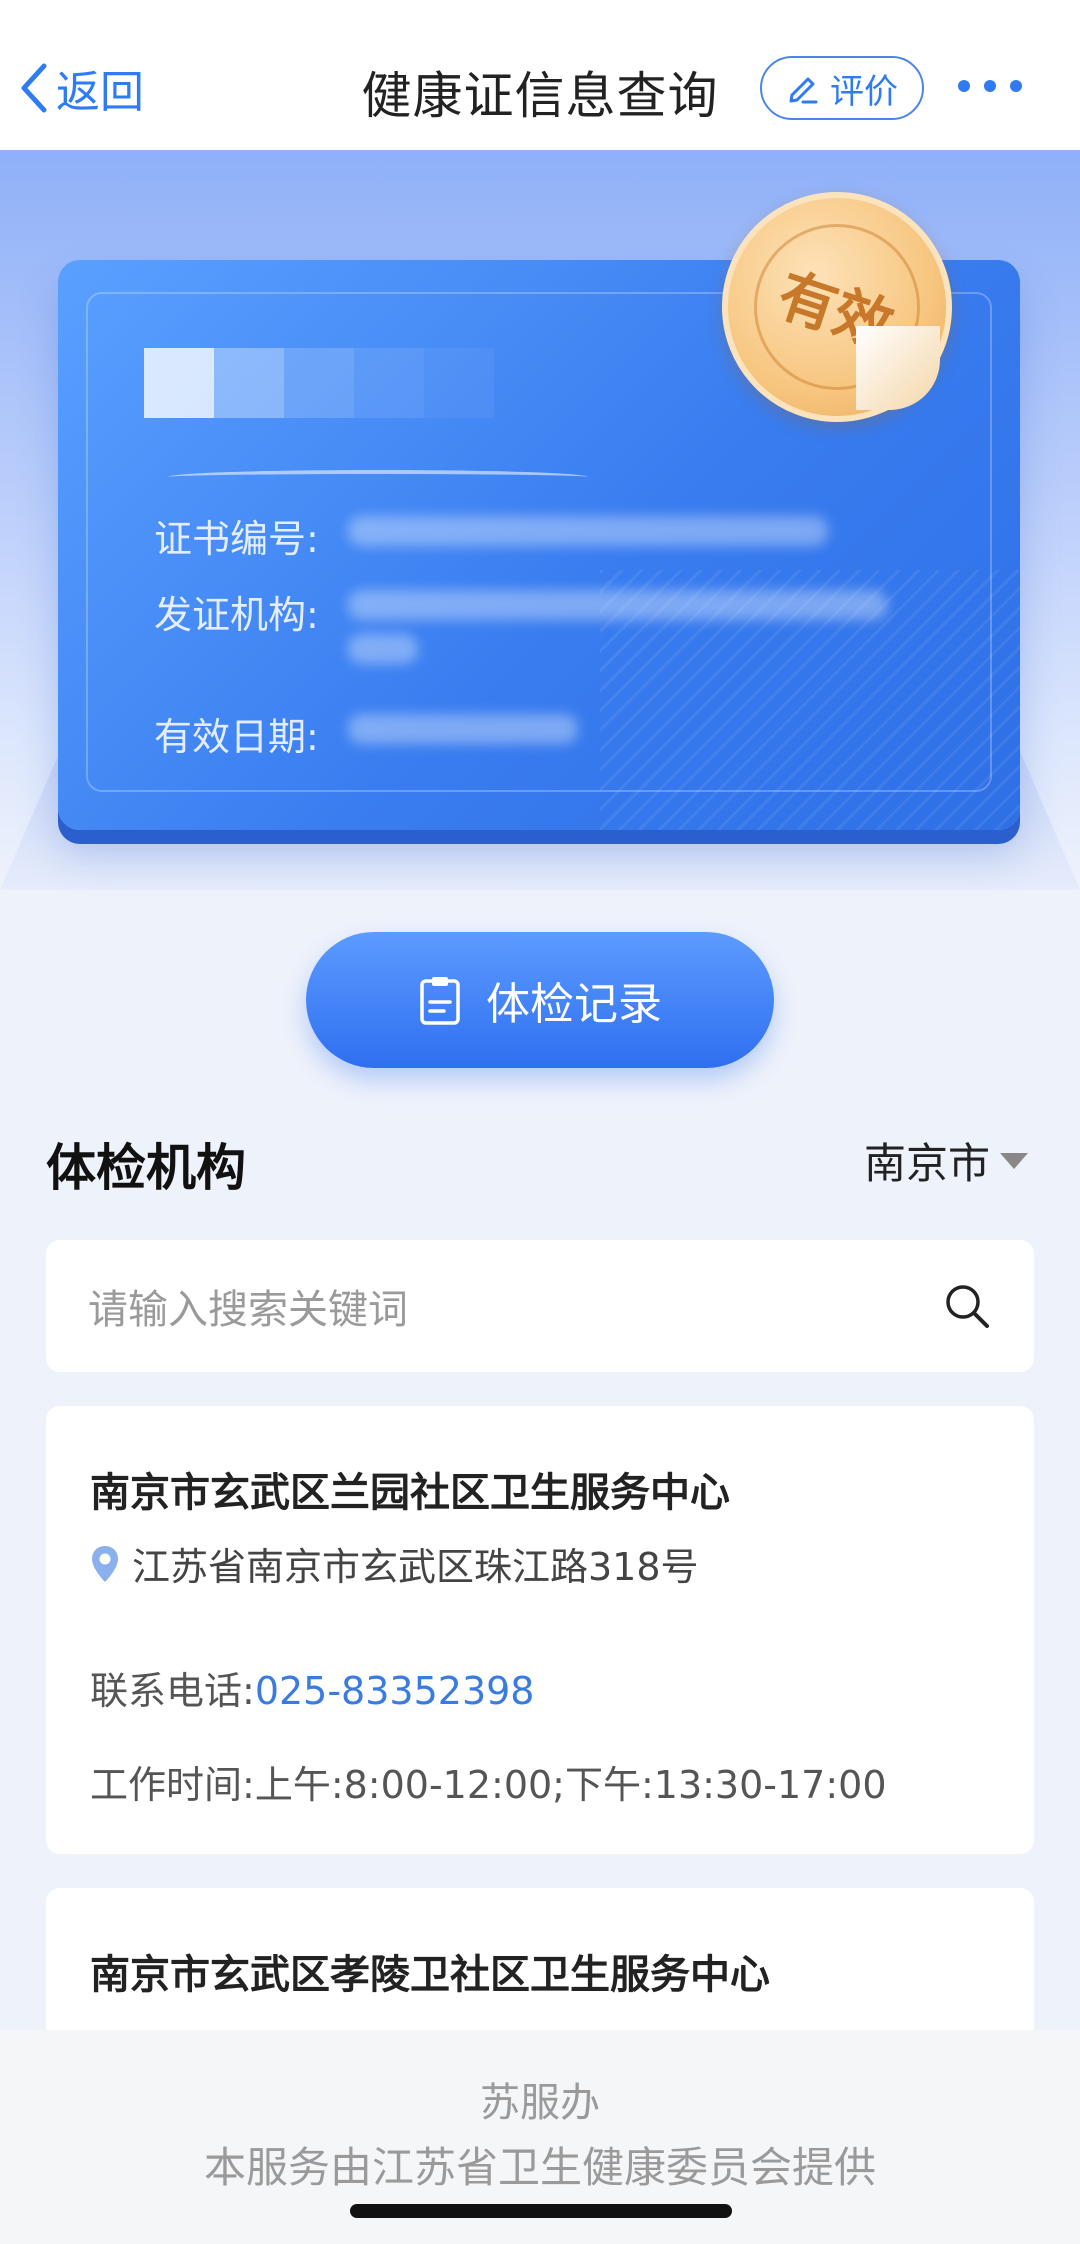 This screenshot has width=1080, height=2244. Describe the element at coordinates (967, 1306) in the screenshot. I see `search-icon` at that location.